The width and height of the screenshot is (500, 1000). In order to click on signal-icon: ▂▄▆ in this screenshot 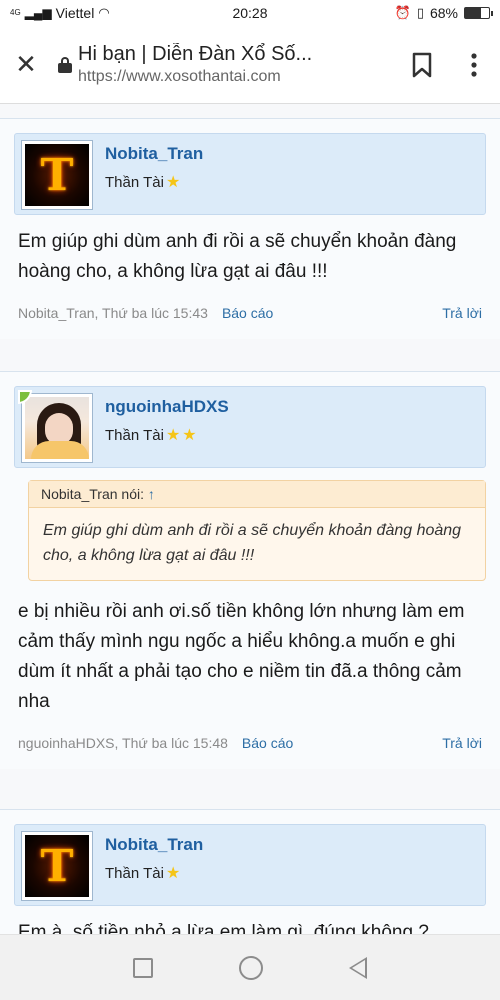, I will do `click(38, 13)`.